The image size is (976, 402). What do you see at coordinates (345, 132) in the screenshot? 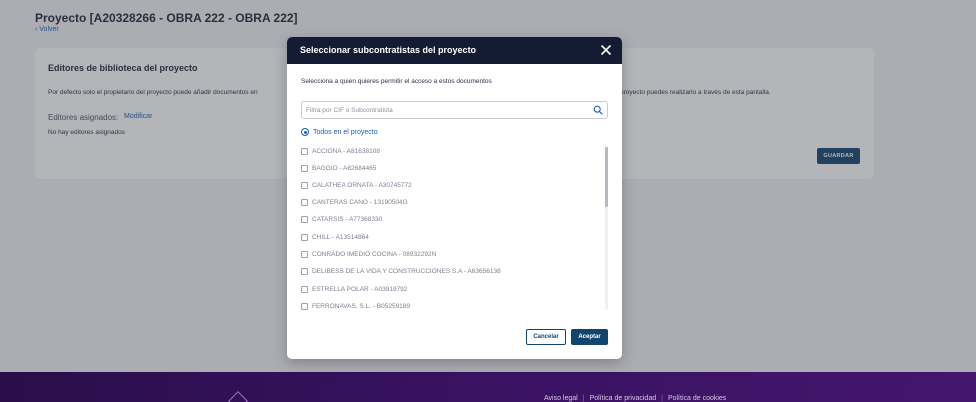
I see `all-in-project-label: Todos en el proyecto` at bounding box center [345, 132].